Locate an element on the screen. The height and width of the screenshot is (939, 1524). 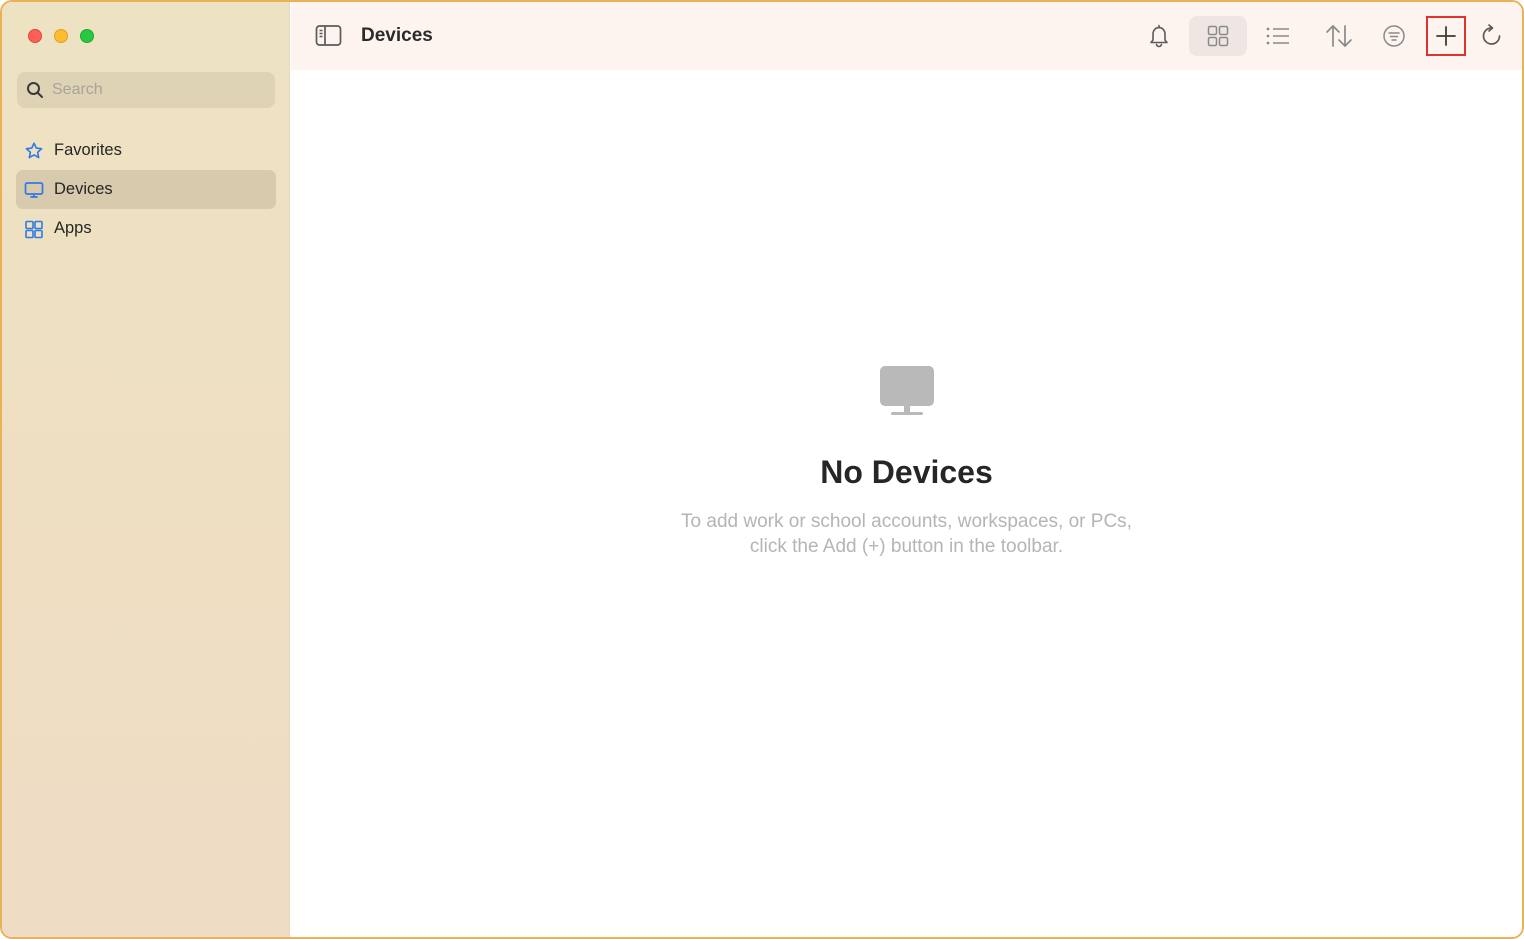
search-icon is located at coordinates (35, 90).